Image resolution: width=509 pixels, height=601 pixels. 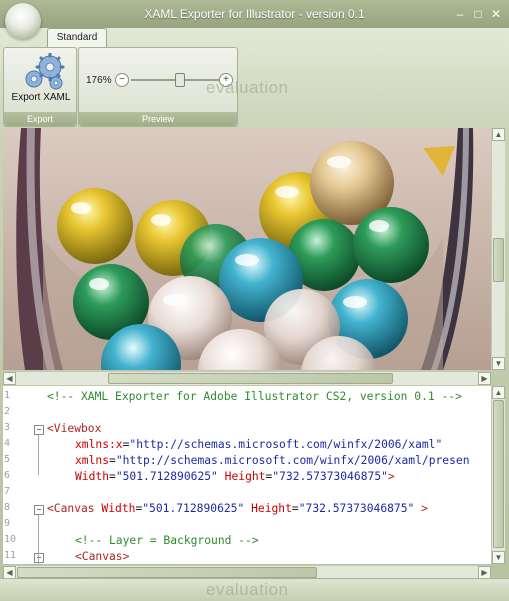 I want to click on code-scroll-down-button: ▼, so click(x=498, y=557).